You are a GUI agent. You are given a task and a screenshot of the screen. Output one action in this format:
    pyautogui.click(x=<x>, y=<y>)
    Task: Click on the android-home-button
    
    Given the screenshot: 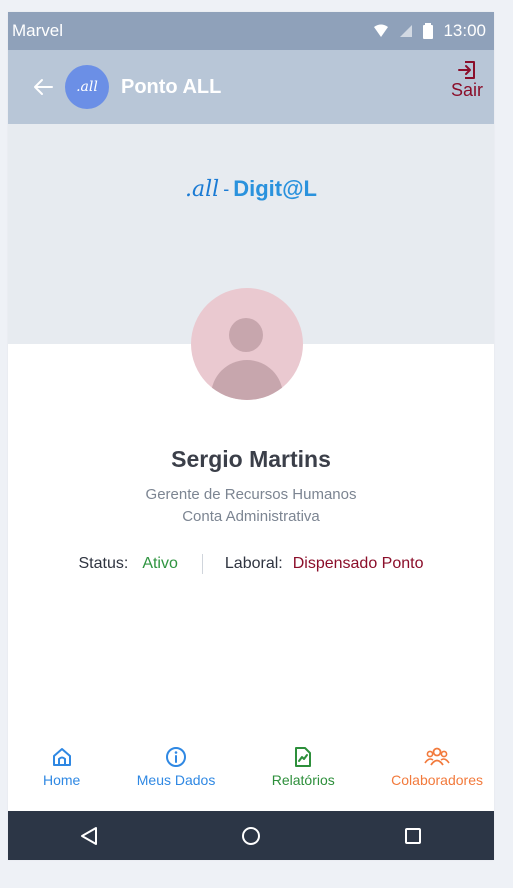 What is the action you would take?
    pyautogui.click(x=251, y=836)
    